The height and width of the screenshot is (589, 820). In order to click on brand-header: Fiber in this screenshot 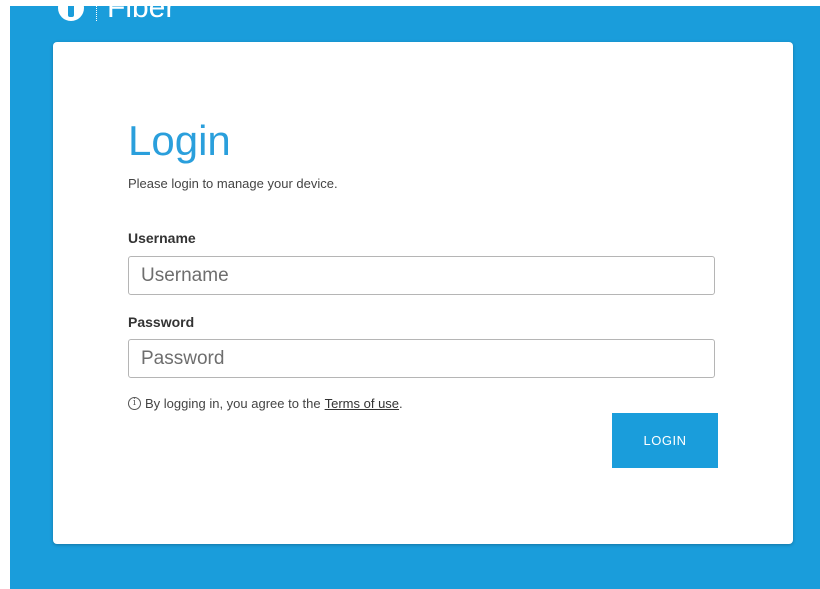, I will do `click(116, 15)`.